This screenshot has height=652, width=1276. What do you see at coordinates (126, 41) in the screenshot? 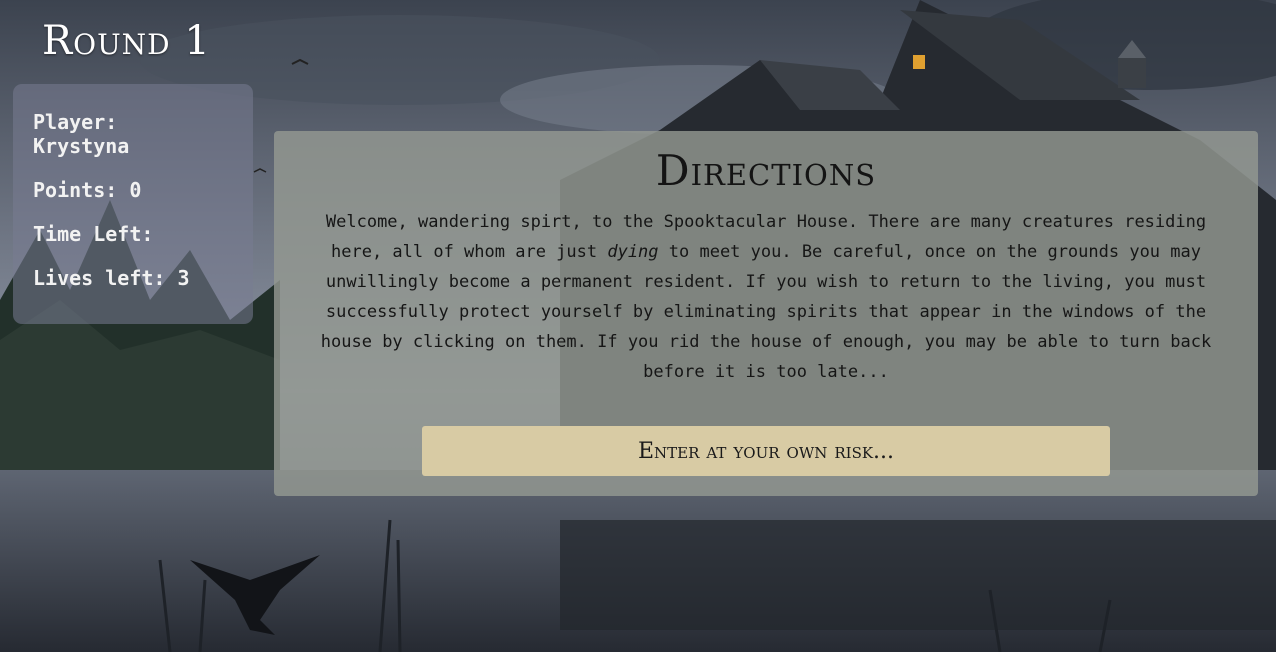
I see `round-title: Round 1` at bounding box center [126, 41].